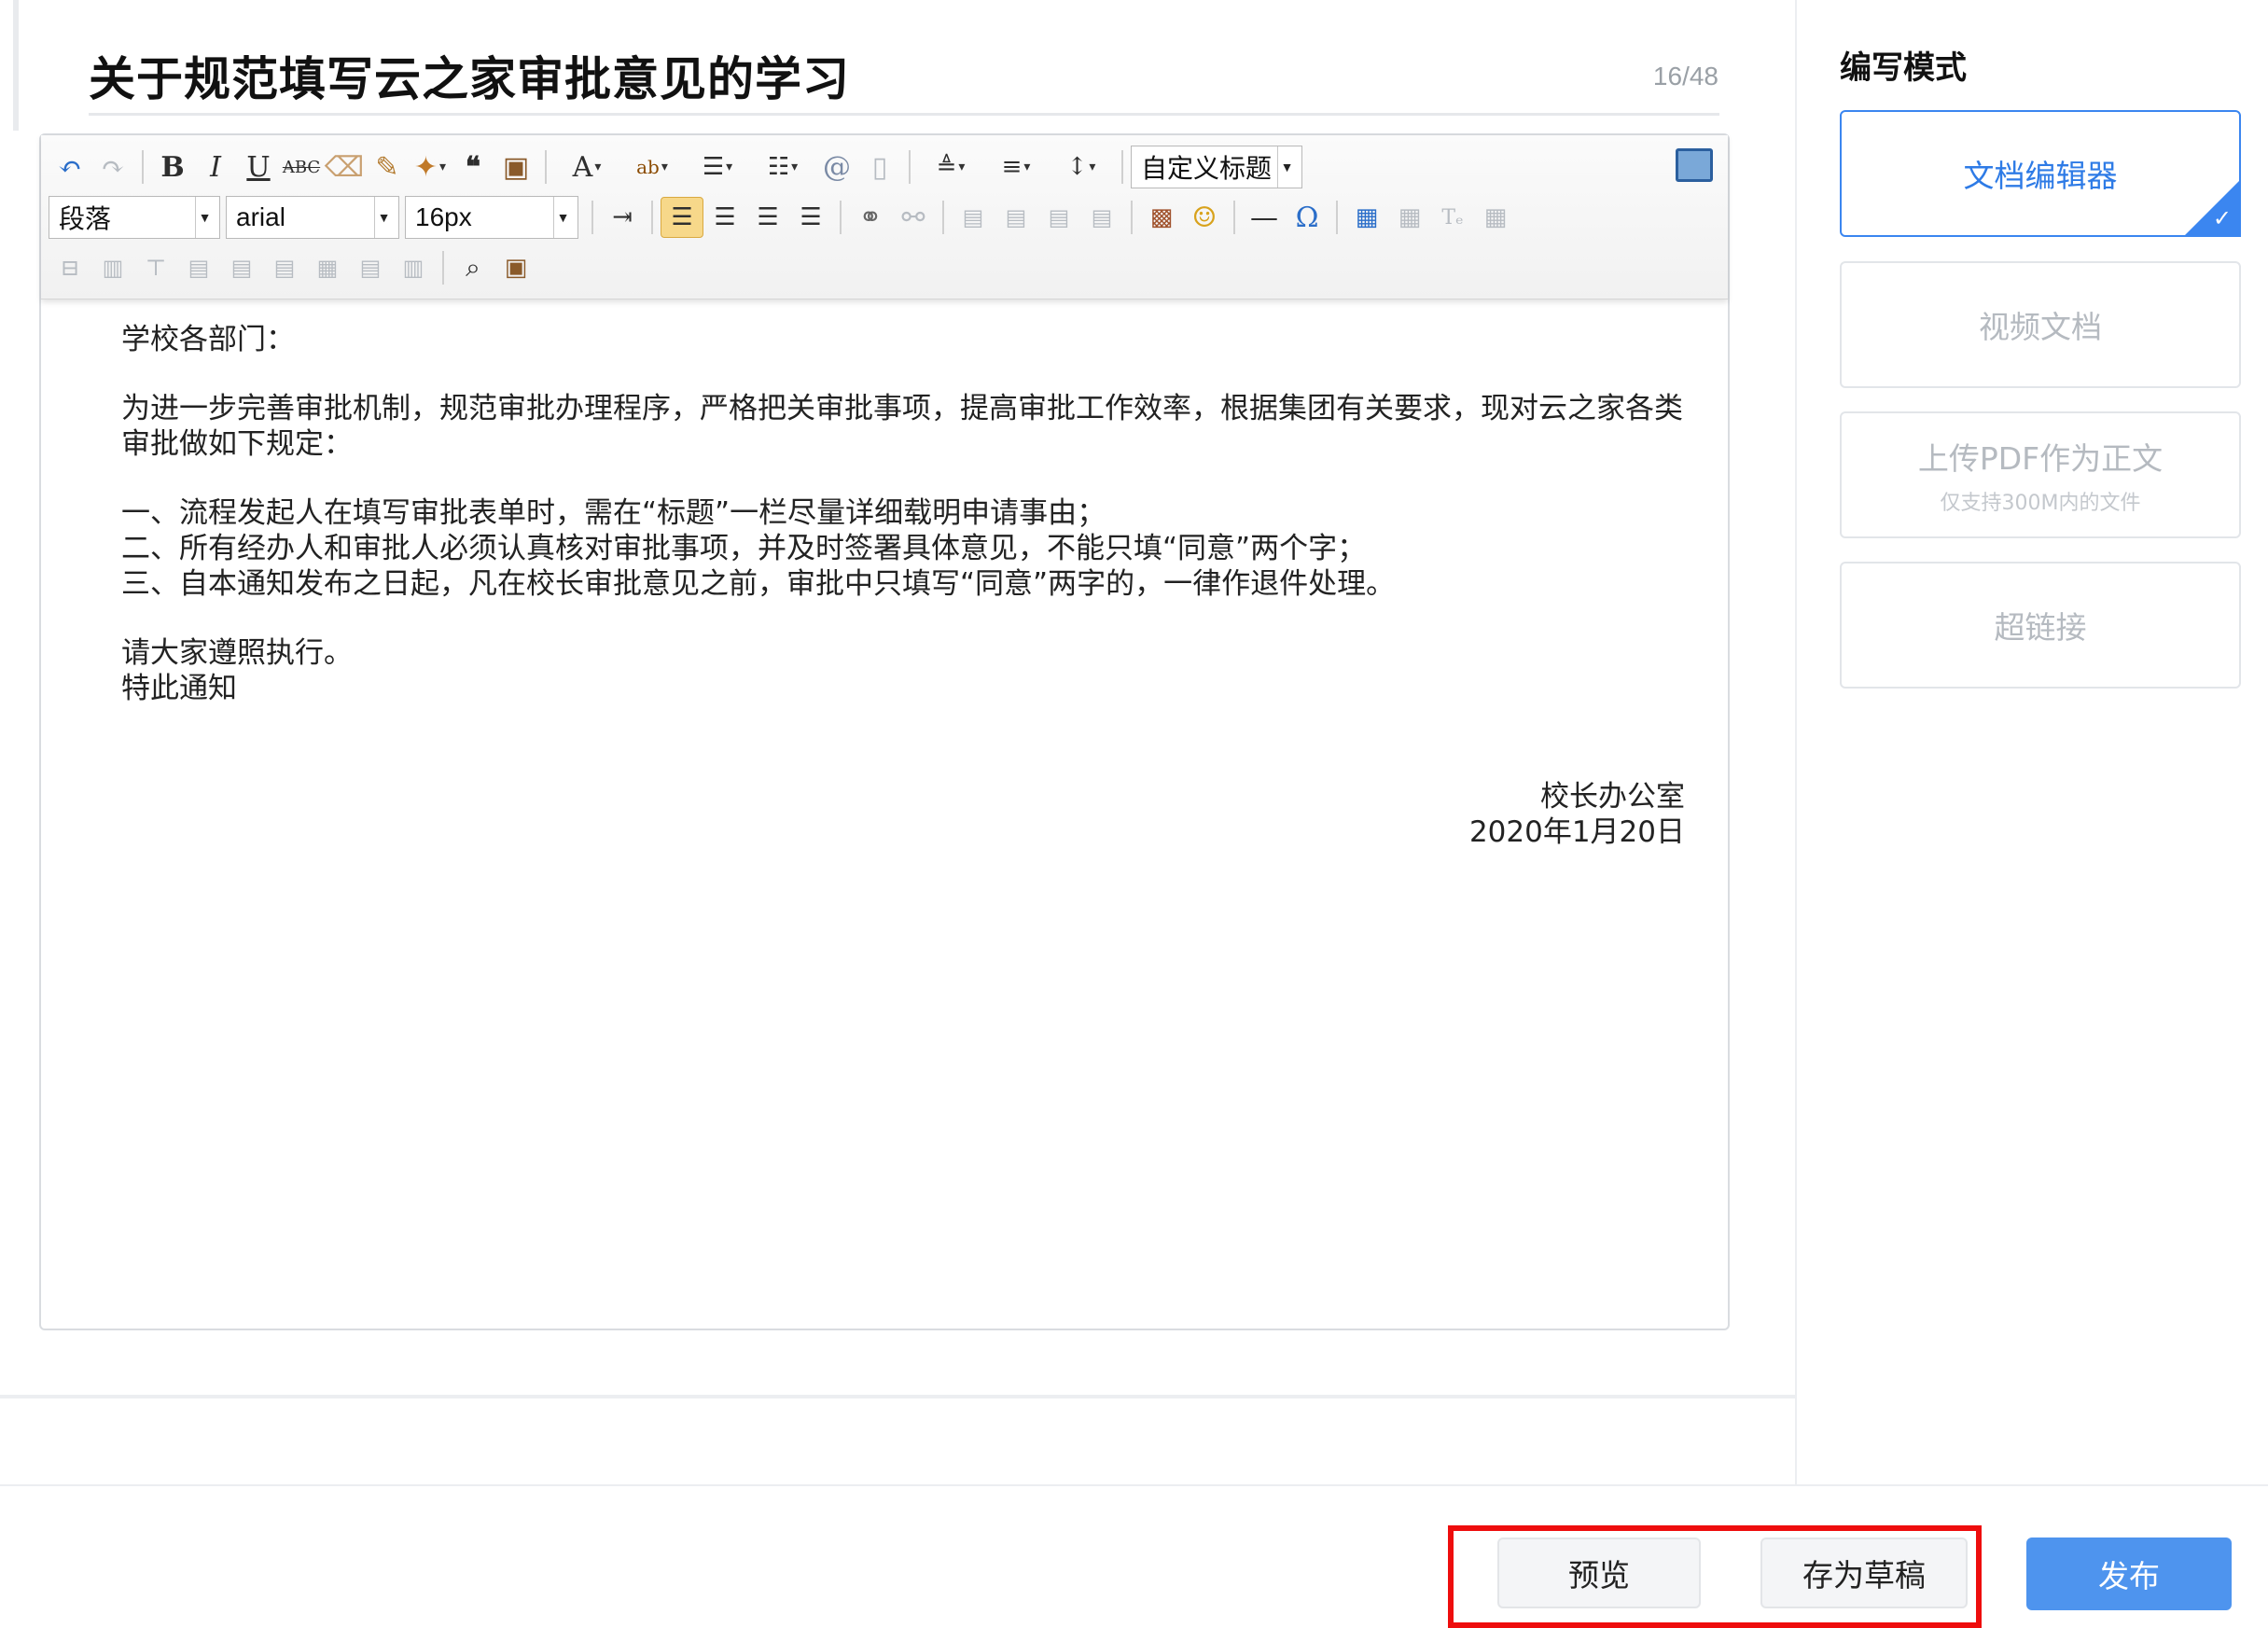 Image resolution: width=2268 pixels, height=1628 pixels. What do you see at coordinates (2040, 324) in the screenshot?
I see `mode-video-doc: 视频文档` at bounding box center [2040, 324].